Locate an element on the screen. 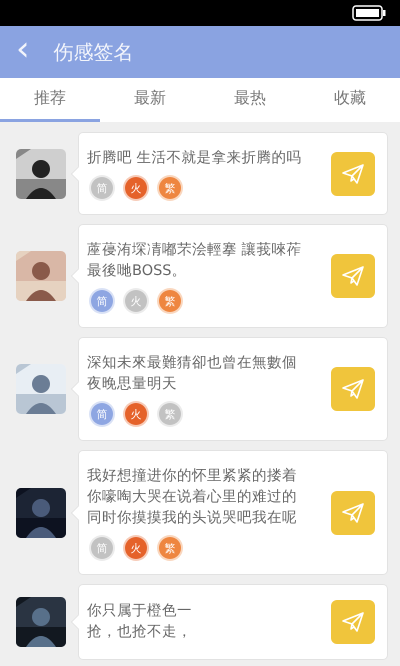  battery-icon is located at coordinates (369, 13).